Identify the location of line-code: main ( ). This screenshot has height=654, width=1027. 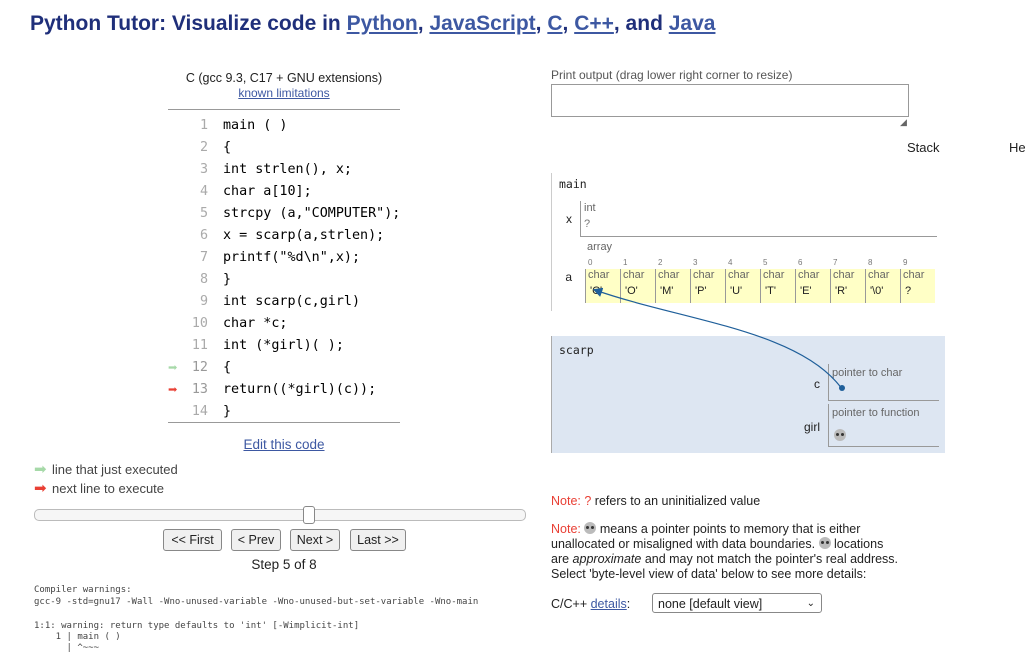
(255, 125).